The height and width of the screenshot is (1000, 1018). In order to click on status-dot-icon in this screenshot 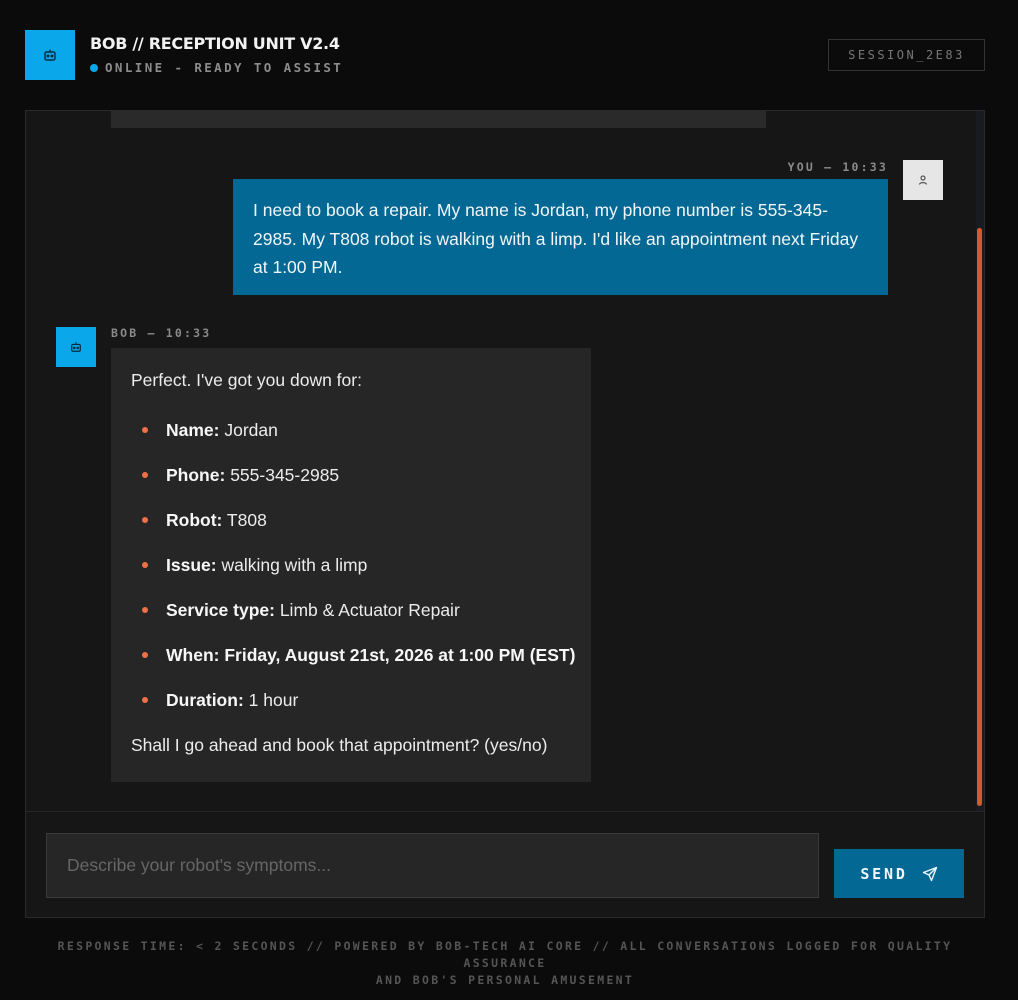, I will do `click(94, 67)`.